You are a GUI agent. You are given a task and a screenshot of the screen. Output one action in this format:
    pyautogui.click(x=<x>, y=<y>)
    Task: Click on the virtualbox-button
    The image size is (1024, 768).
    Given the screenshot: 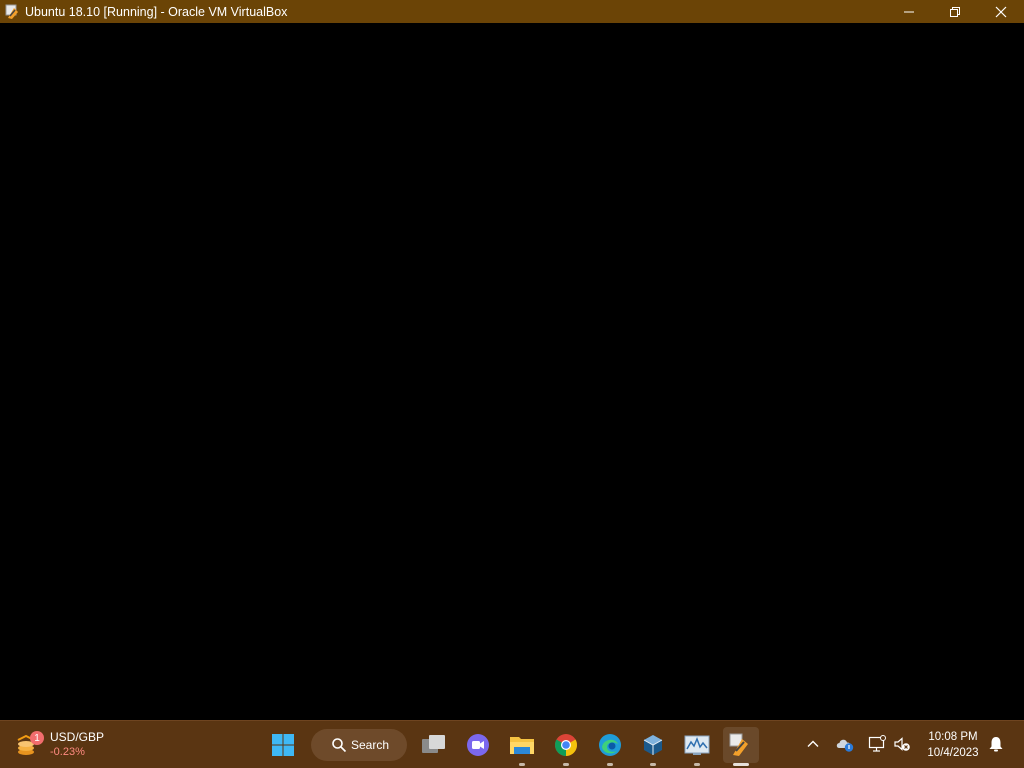 What is the action you would take?
    pyautogui.click(x=653, y=746)
    